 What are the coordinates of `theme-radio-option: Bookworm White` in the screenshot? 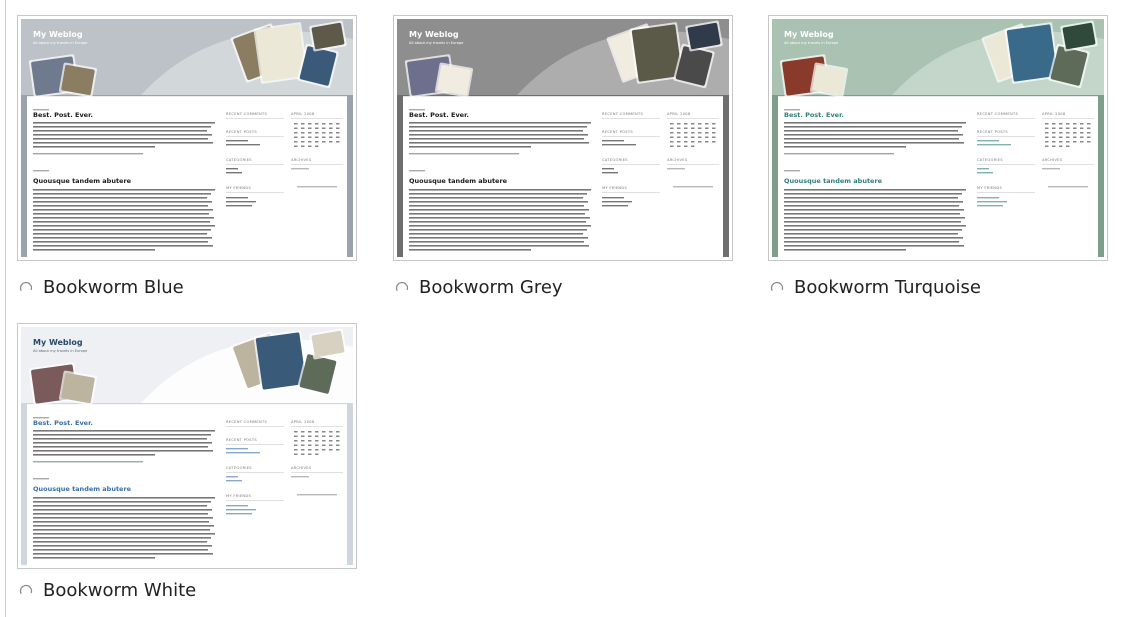 It's located at (107, 590).